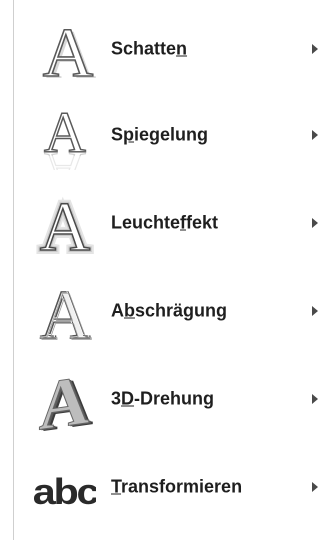 Image resolution: width=332 pixels, height=540 pixels. I want to click on menu-item-label: Abschrägung, so click(169, 310).